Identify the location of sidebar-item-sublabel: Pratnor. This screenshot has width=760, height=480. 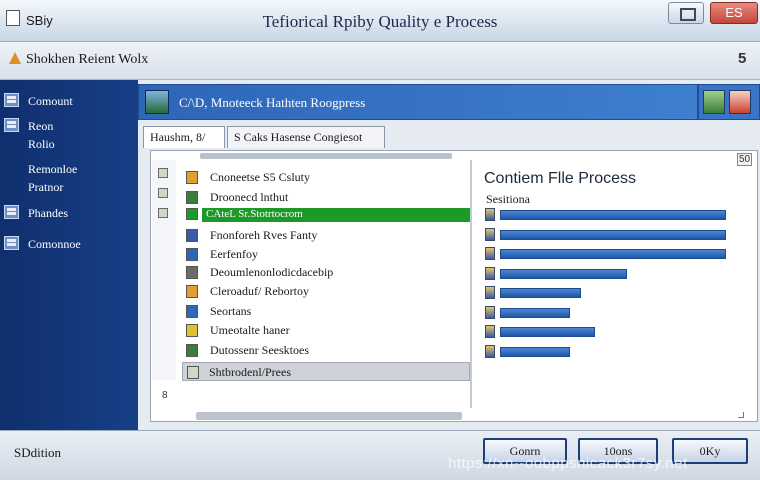
(46, 187).